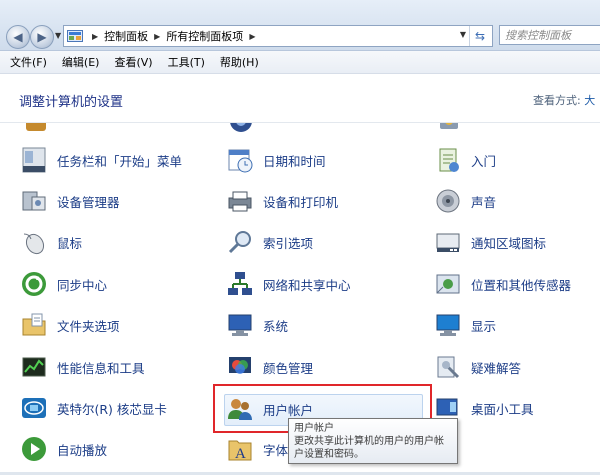 Image resolution: width=600 pixels, height=475 pixels. Describe the element at coordinates (465, 201) in the screenshot. I see `item-sound: 声音` at that location.